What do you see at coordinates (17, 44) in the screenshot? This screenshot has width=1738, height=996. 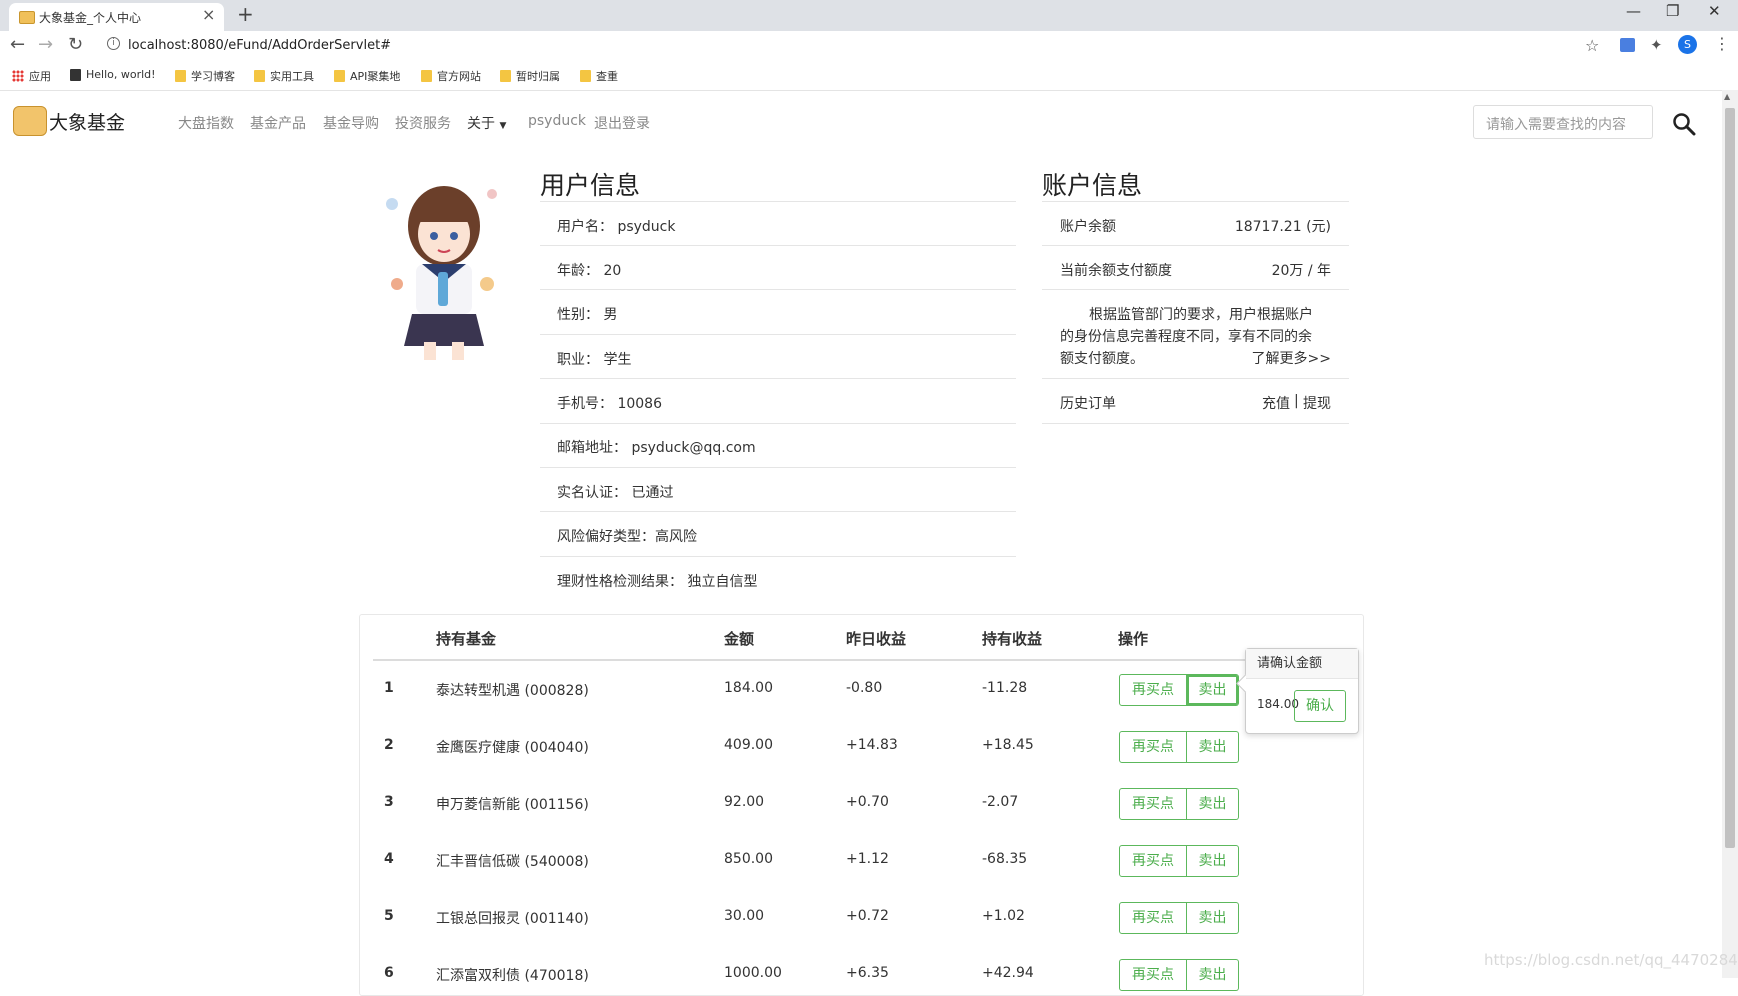 I see `back-icon: ←` at bounding box center [17, 44].